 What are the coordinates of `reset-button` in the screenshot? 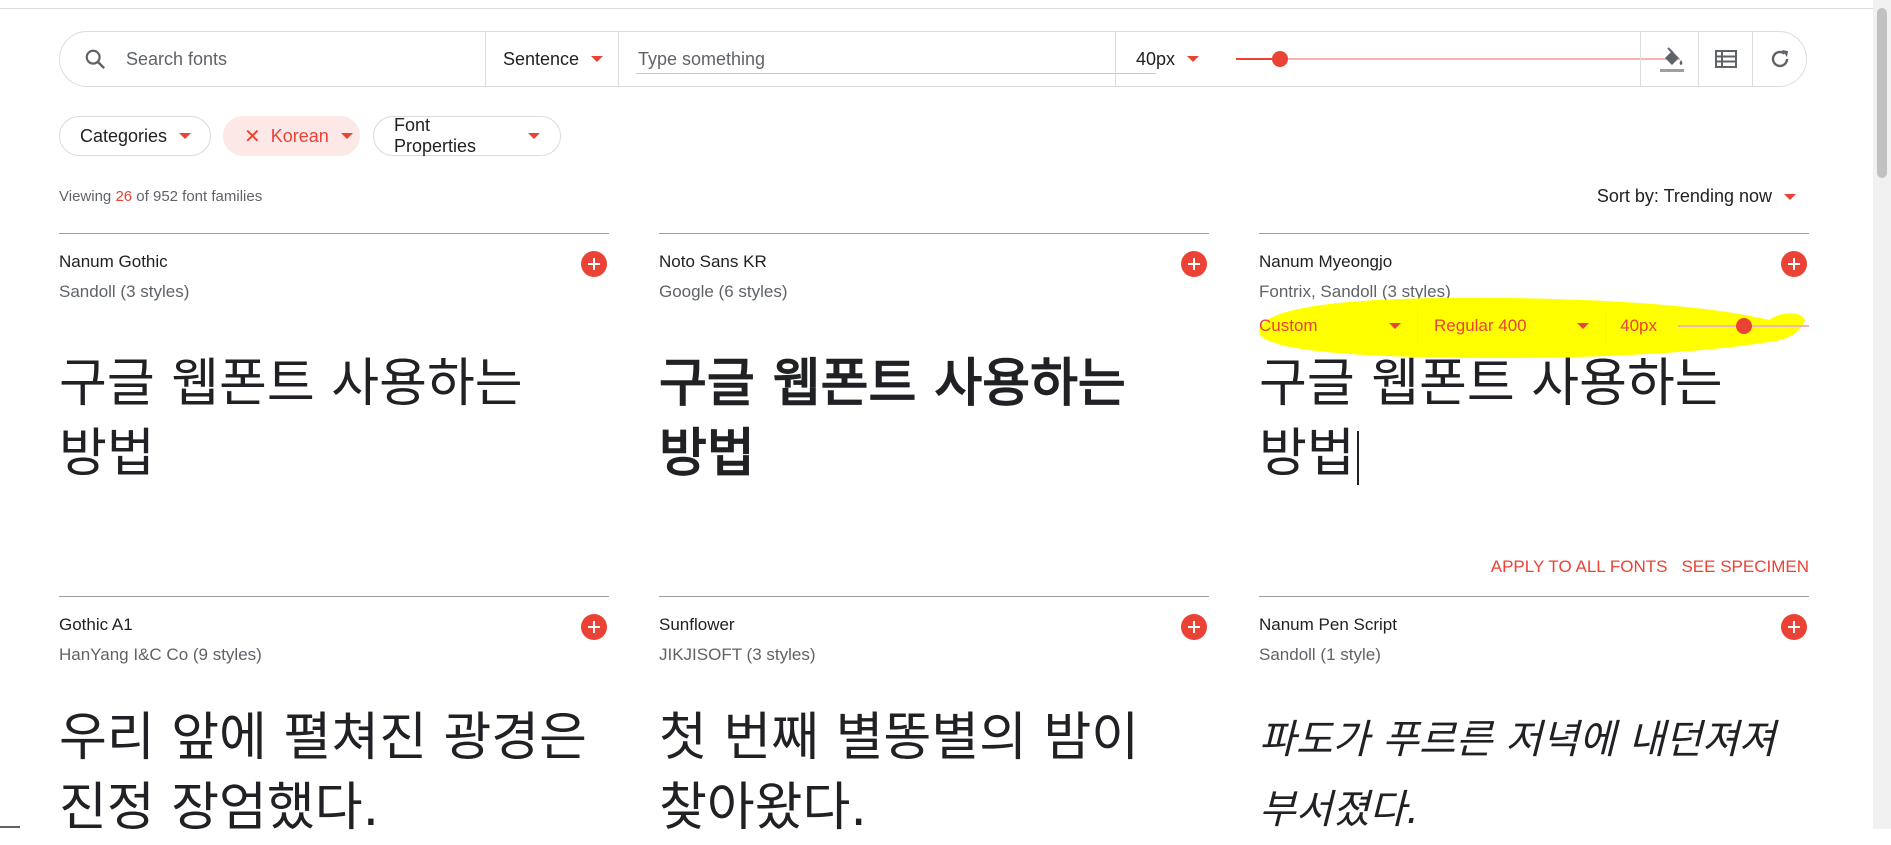 It's located at (1780, 59).